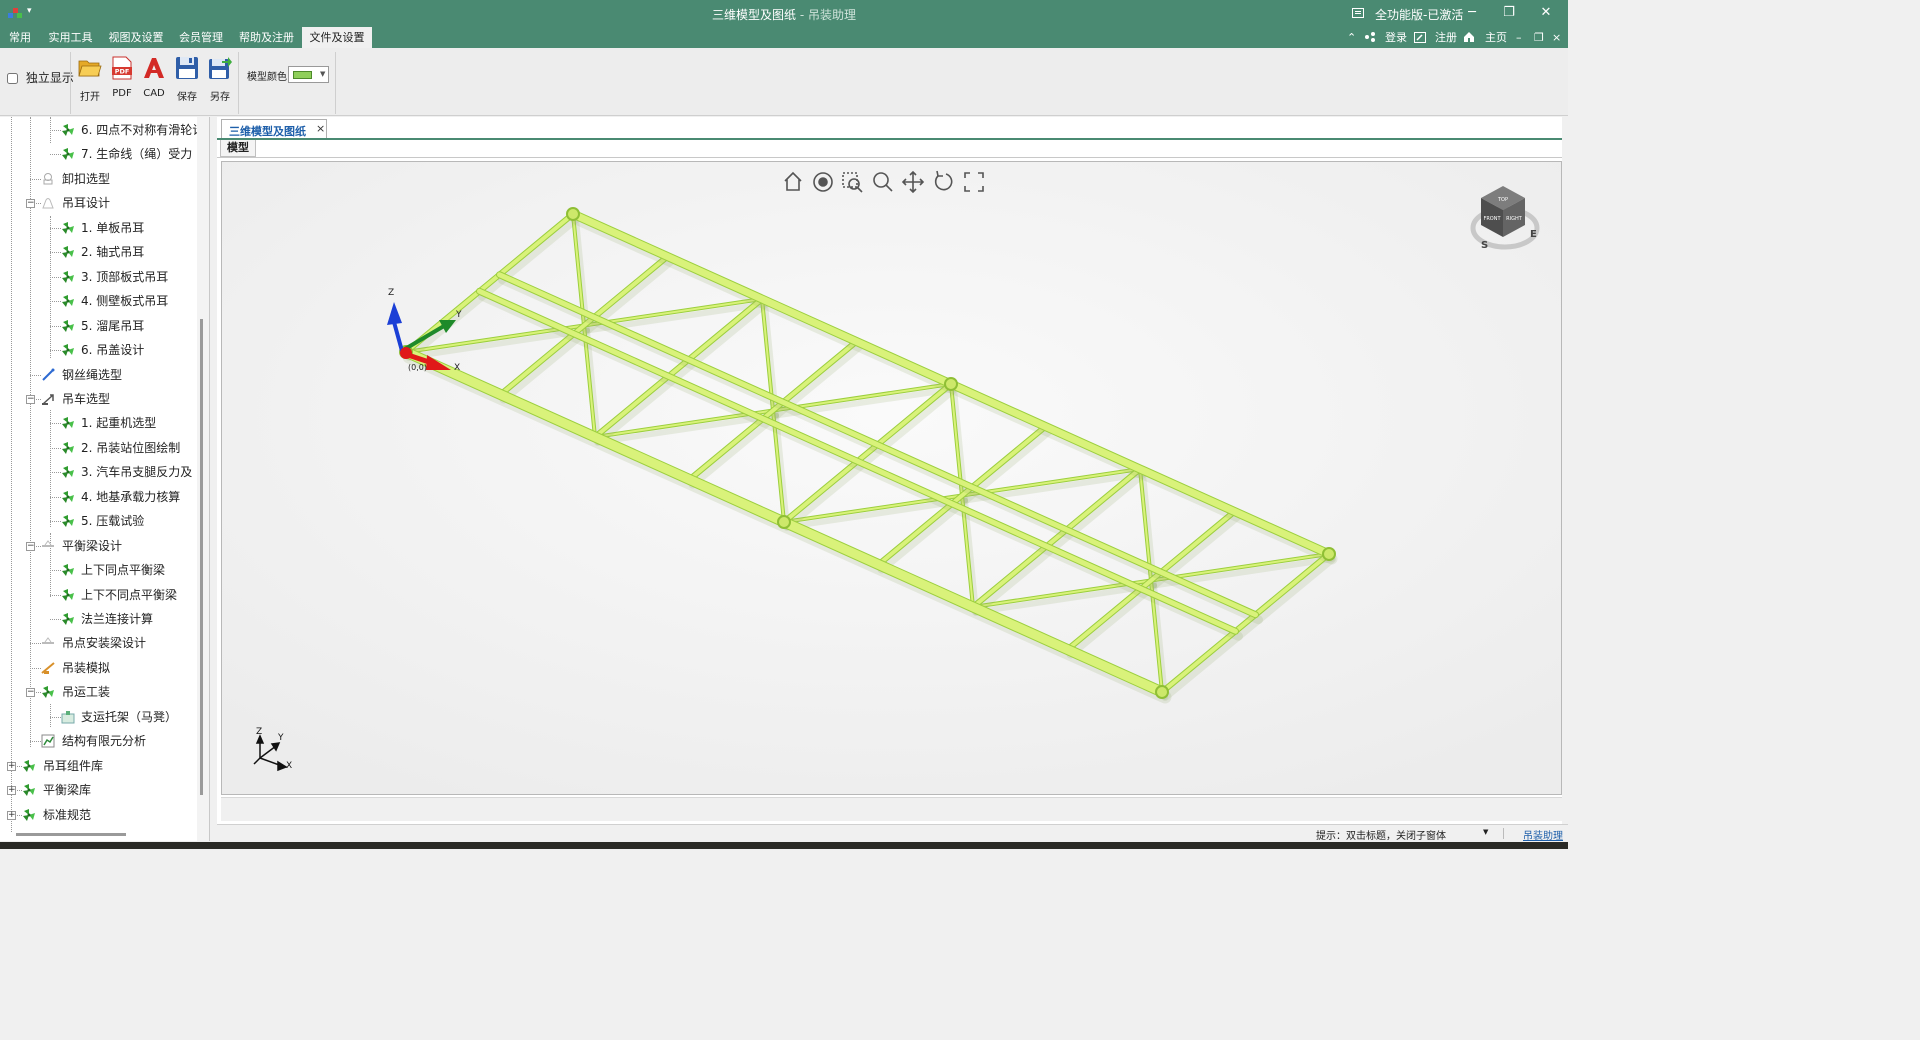 This screenshot has height=1040, width=1920. Describe the element at coordinates (98, 448) in the screenshot. I see `tree-item: 2. 吊装站位图绘制` at that location.